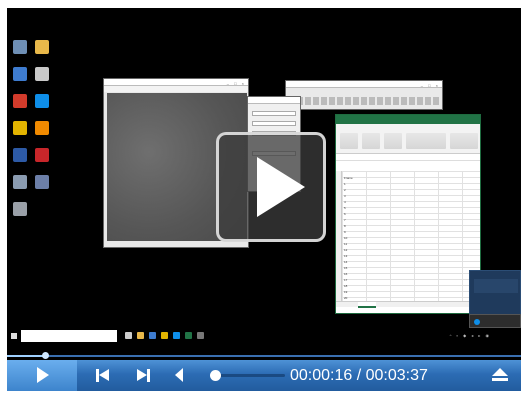 Image resolution: width=528 pixels, height=399 pixels. I want to click on next-button, so click(144, 375).